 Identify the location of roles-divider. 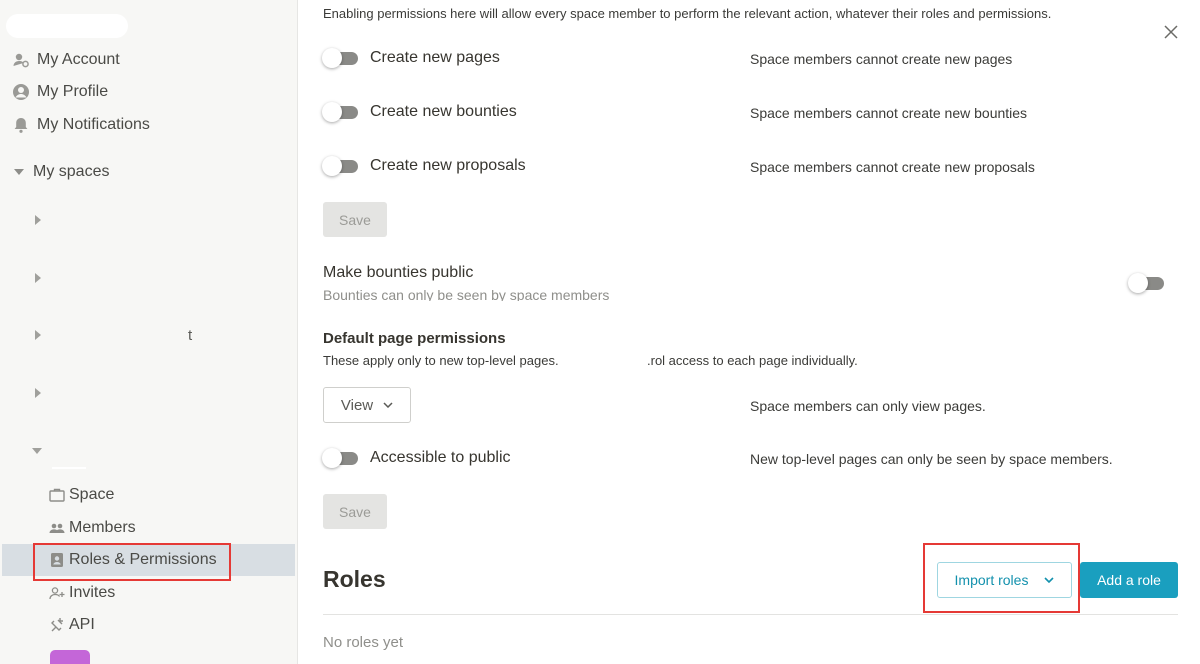
(750, 614).